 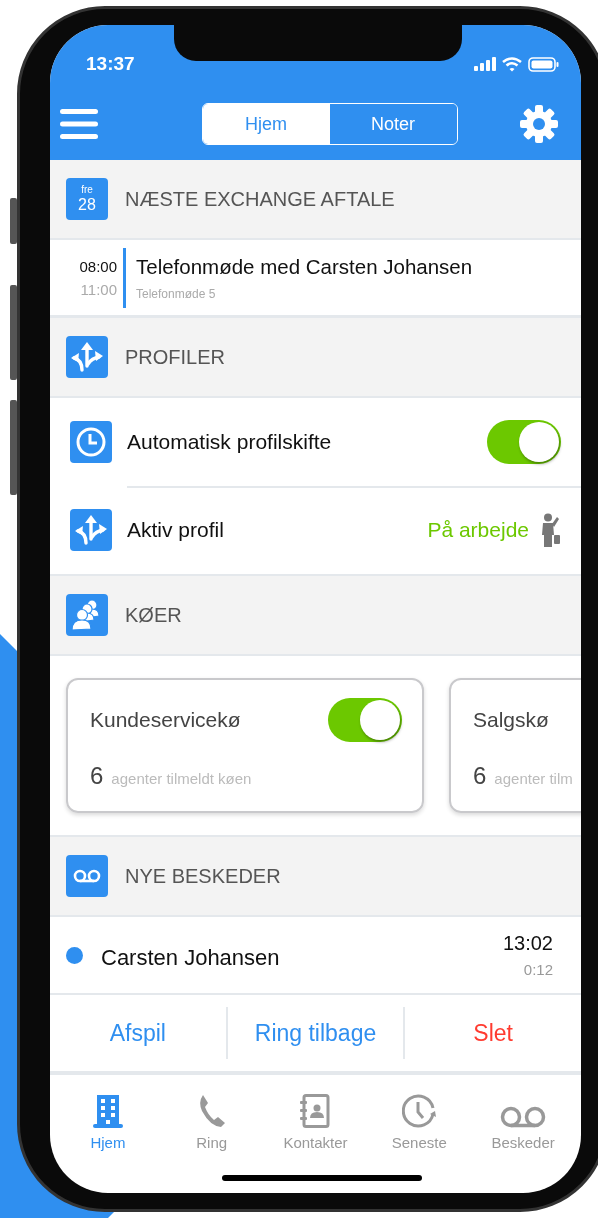 I want to click on action-button: Ring tilbage, so click(x=314, y=1033).